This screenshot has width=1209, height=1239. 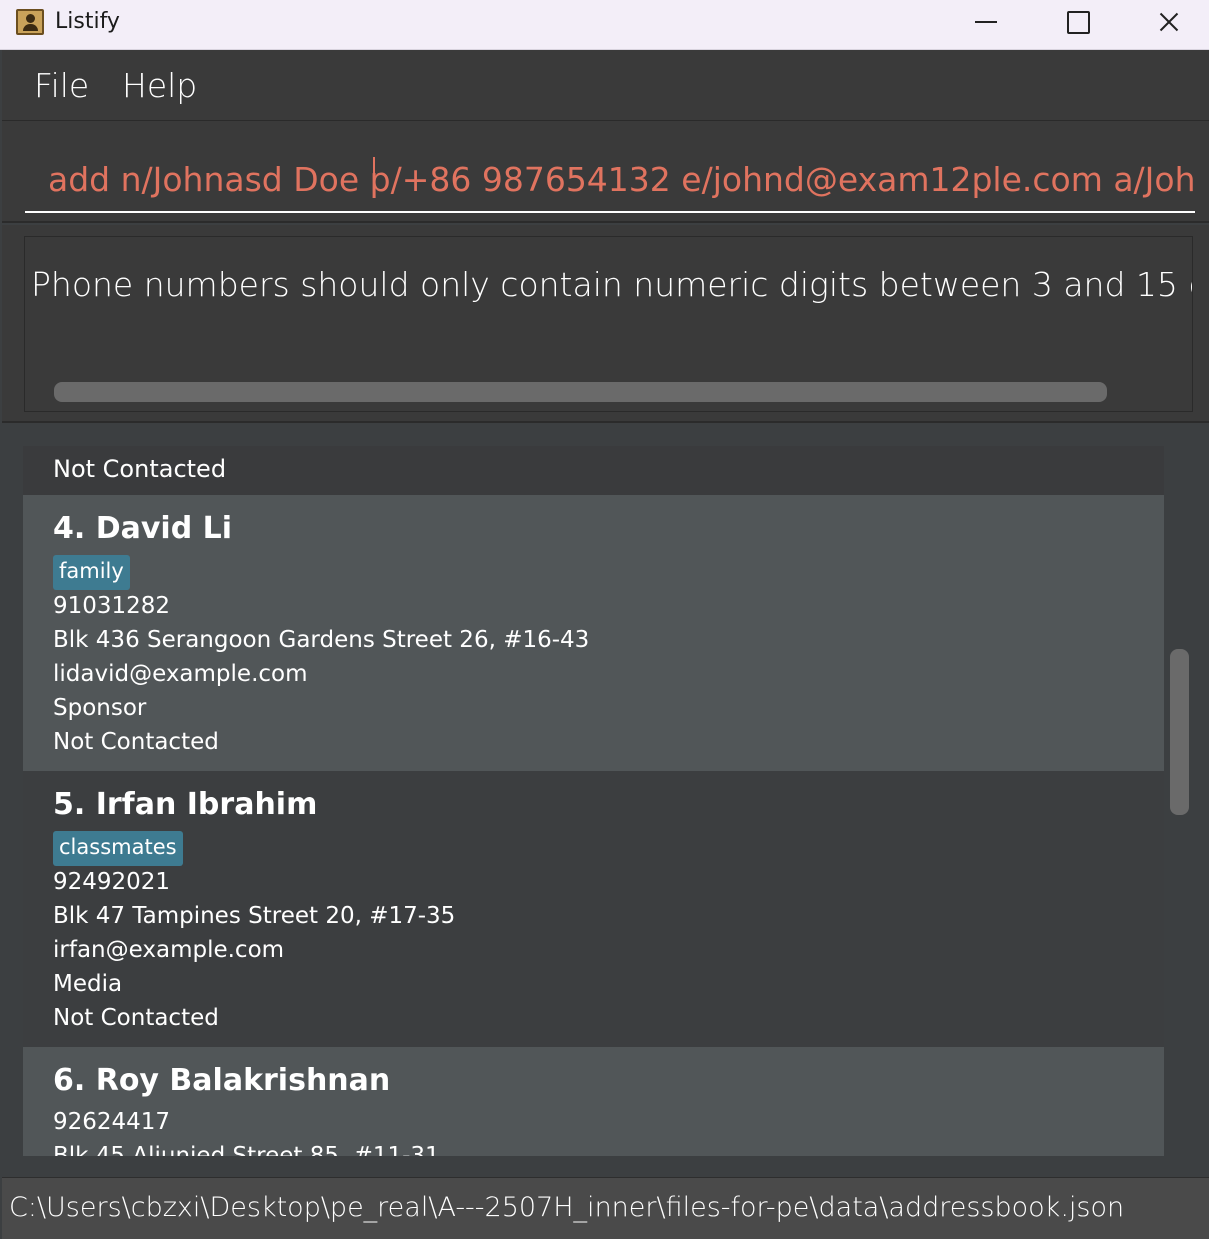 What do you see at coordinates (246, 1149) in the screenshot?
I see `person-address: Blk 45 Aljunied Street 85, #11-31` at bounding box center [246, 1149].